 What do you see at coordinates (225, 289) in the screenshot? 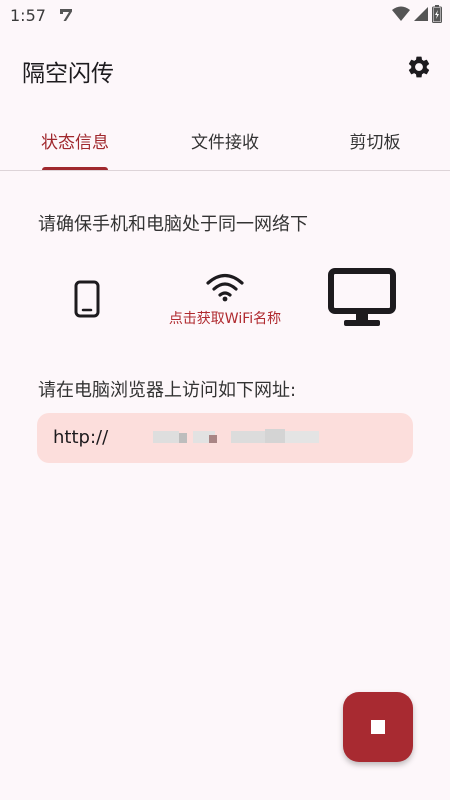
I see `wifi-icon` at bounding box center [225, 289].